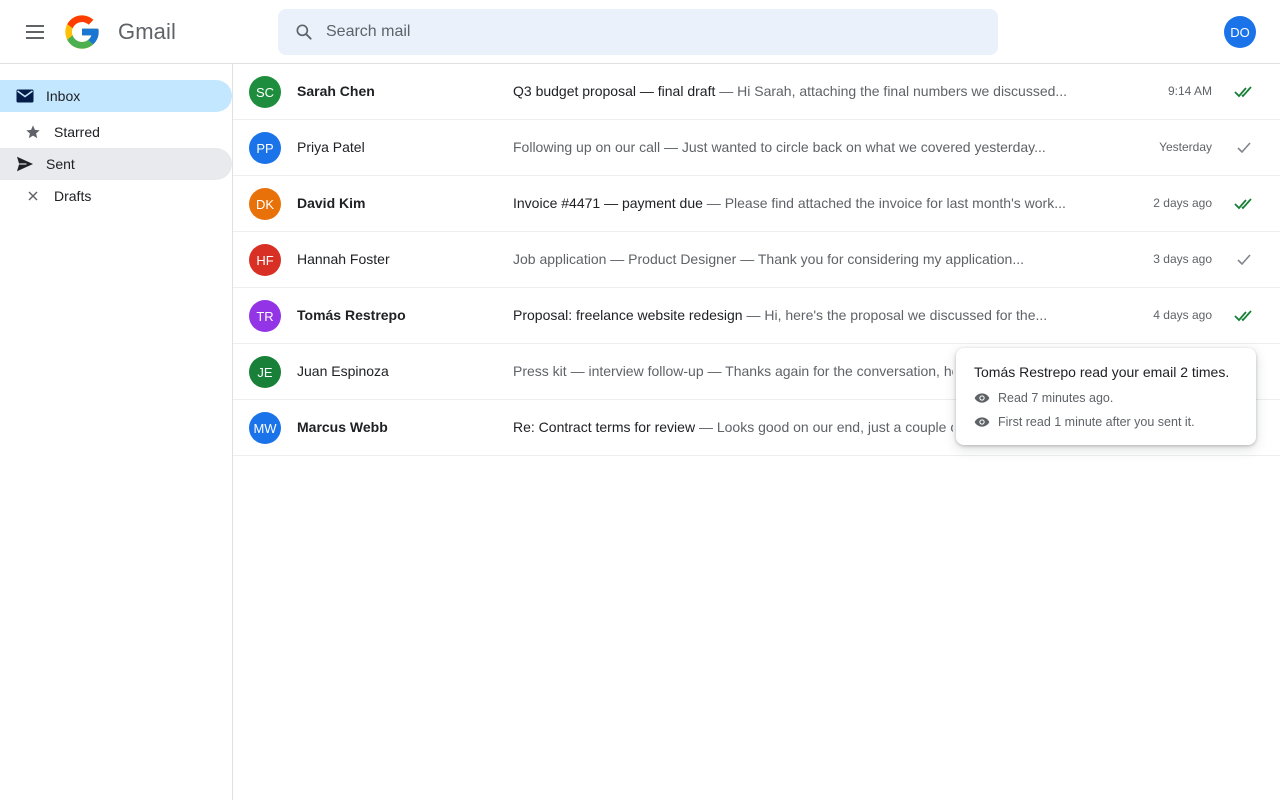  I want to click on sidebar-item-sent: Sent, so click(116, 164).